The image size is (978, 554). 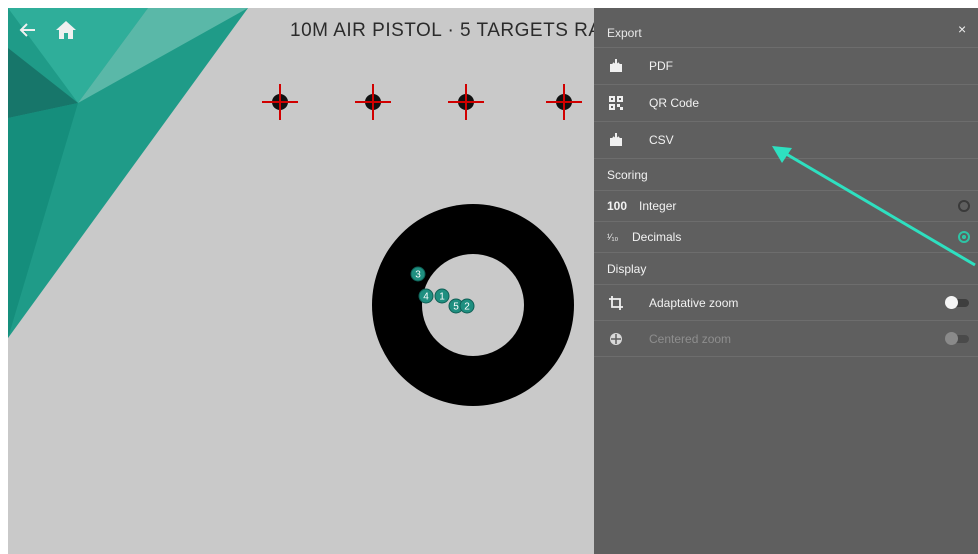 I want to click on shot-marker: 2, so click(x=467, y=306).